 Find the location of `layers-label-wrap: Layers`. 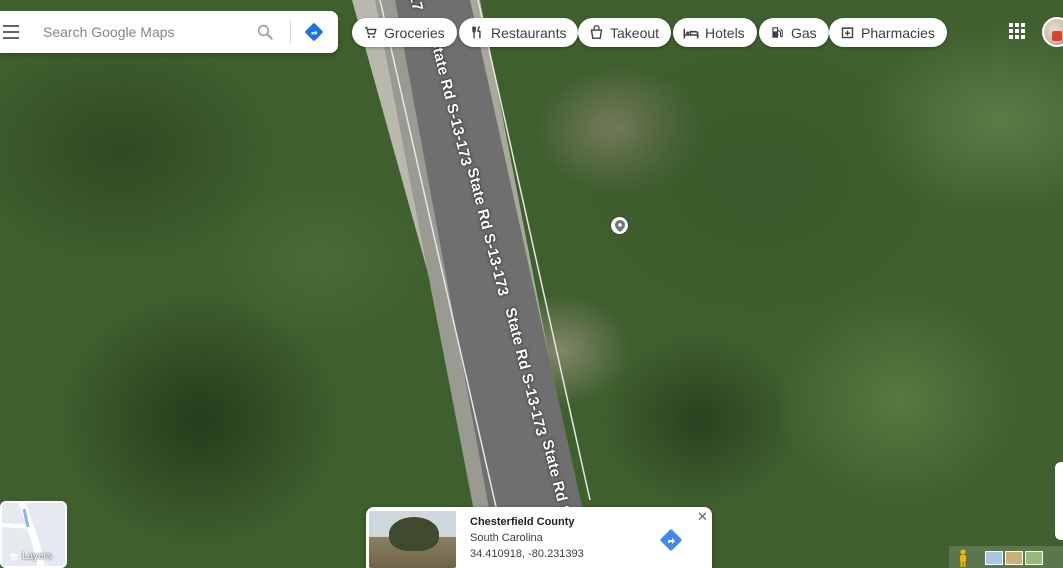

layers-label-wrap: Layers is located at coordinates (30, 556).